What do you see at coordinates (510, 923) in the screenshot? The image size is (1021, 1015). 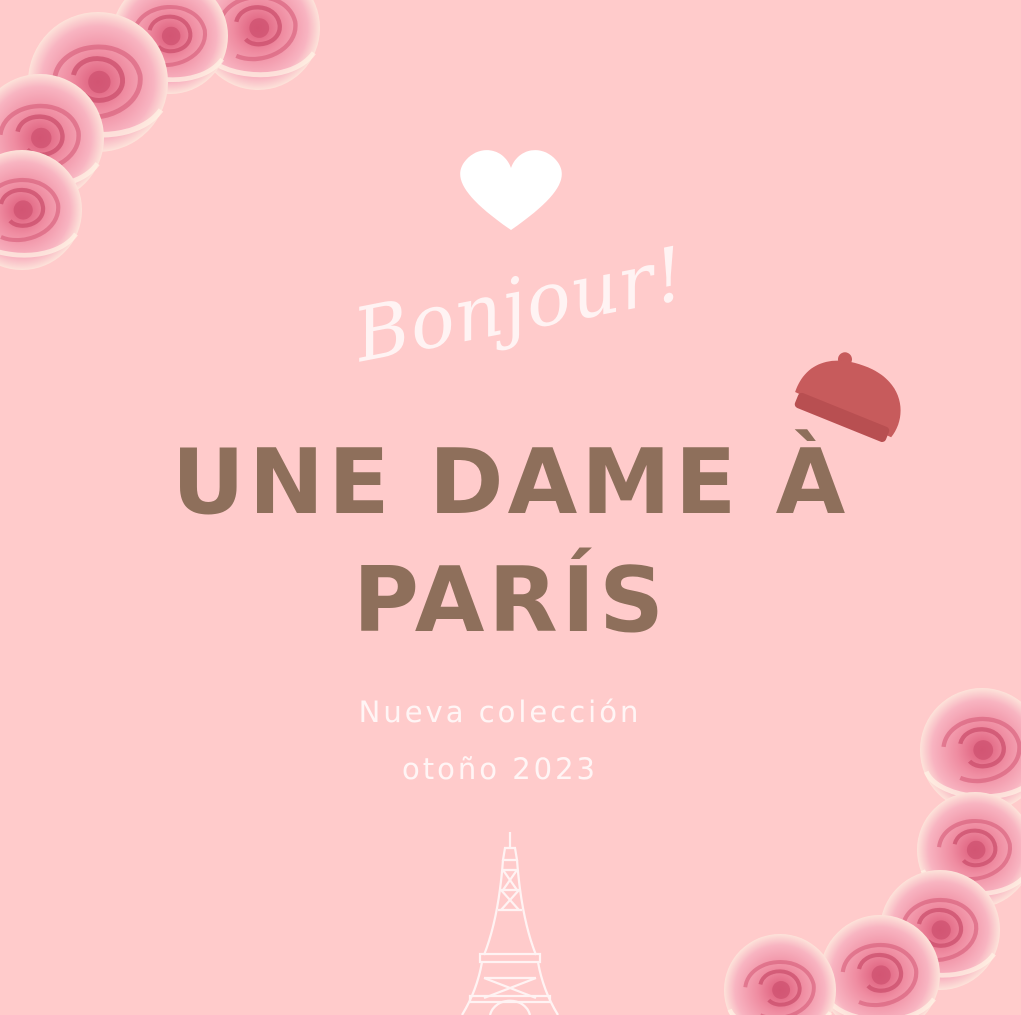 I see `eiffel-tower-icon` at bounding box center [510, 923].